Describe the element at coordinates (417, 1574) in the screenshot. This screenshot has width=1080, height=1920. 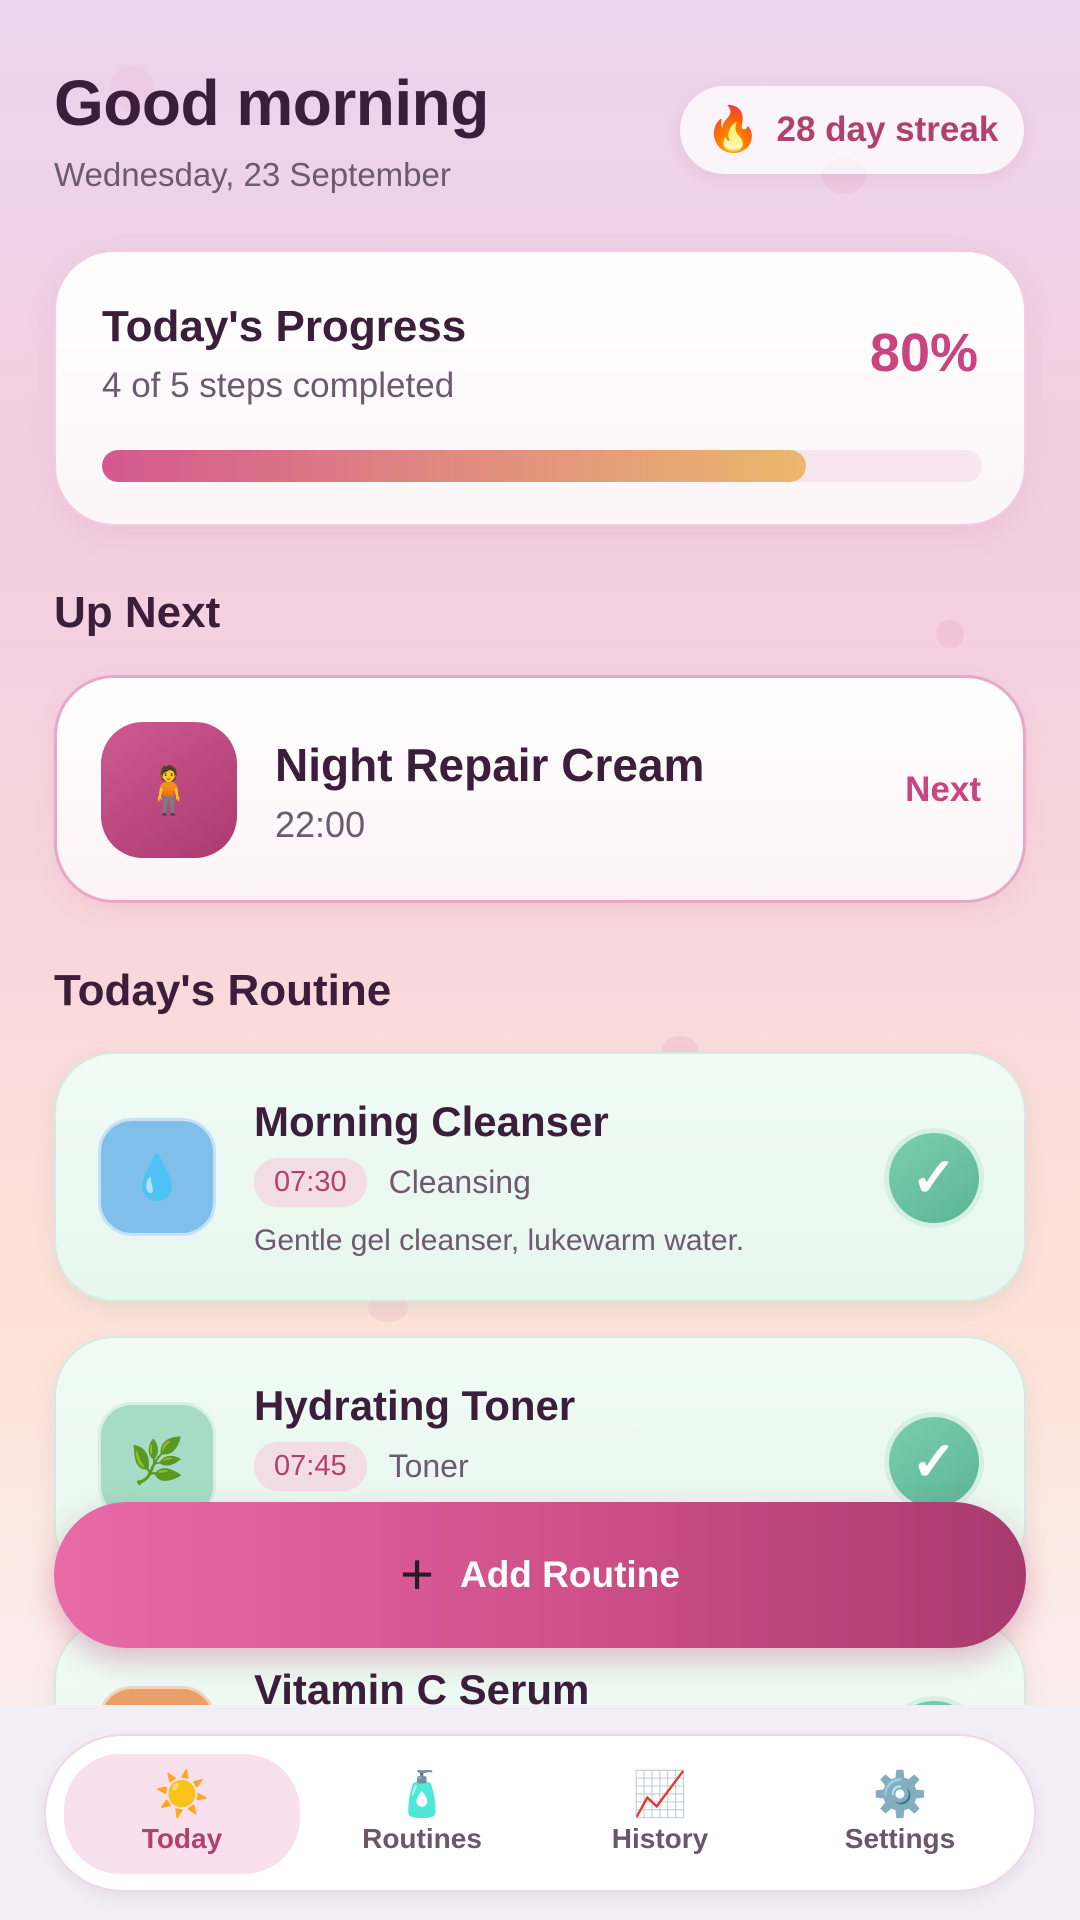
I see `plus-icon: +` at that location.